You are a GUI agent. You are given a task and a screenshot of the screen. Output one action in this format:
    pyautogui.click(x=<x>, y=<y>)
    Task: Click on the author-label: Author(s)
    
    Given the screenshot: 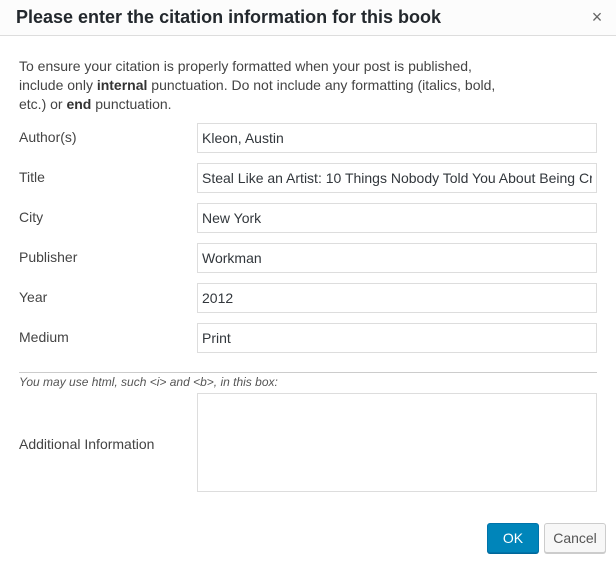 What is the action you would take?
    pyautogui.click(x=48, y=137)
    